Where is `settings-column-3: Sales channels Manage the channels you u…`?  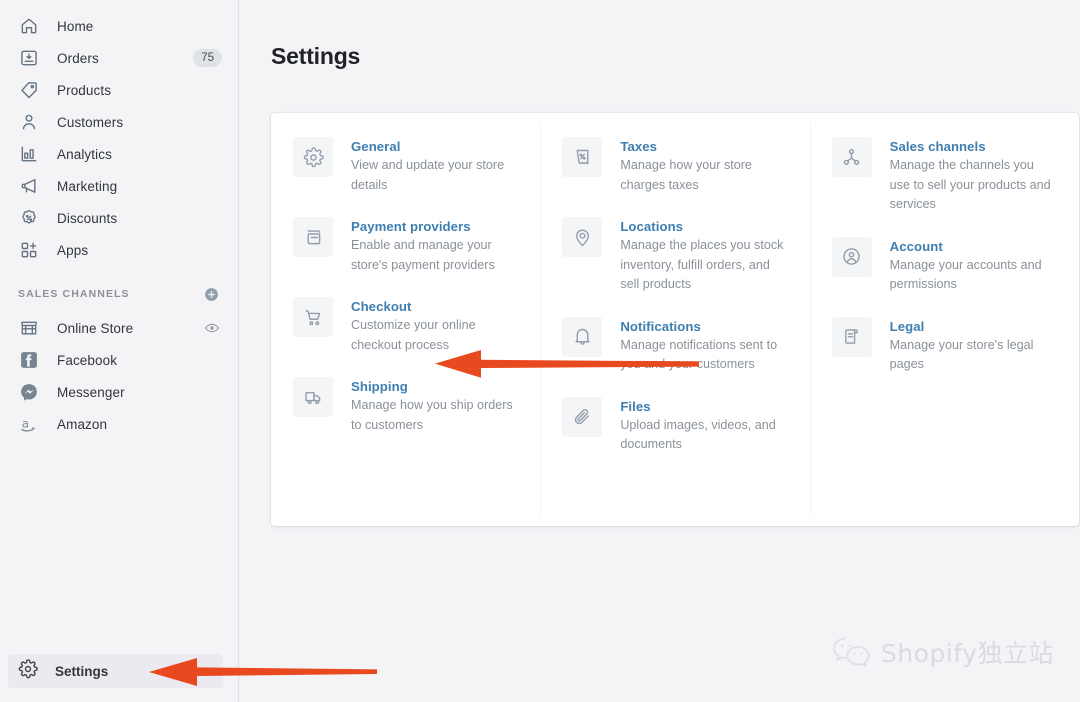
settings-column-3: Sales channels Manage the channels you u… is located at coordinates (944, 319).